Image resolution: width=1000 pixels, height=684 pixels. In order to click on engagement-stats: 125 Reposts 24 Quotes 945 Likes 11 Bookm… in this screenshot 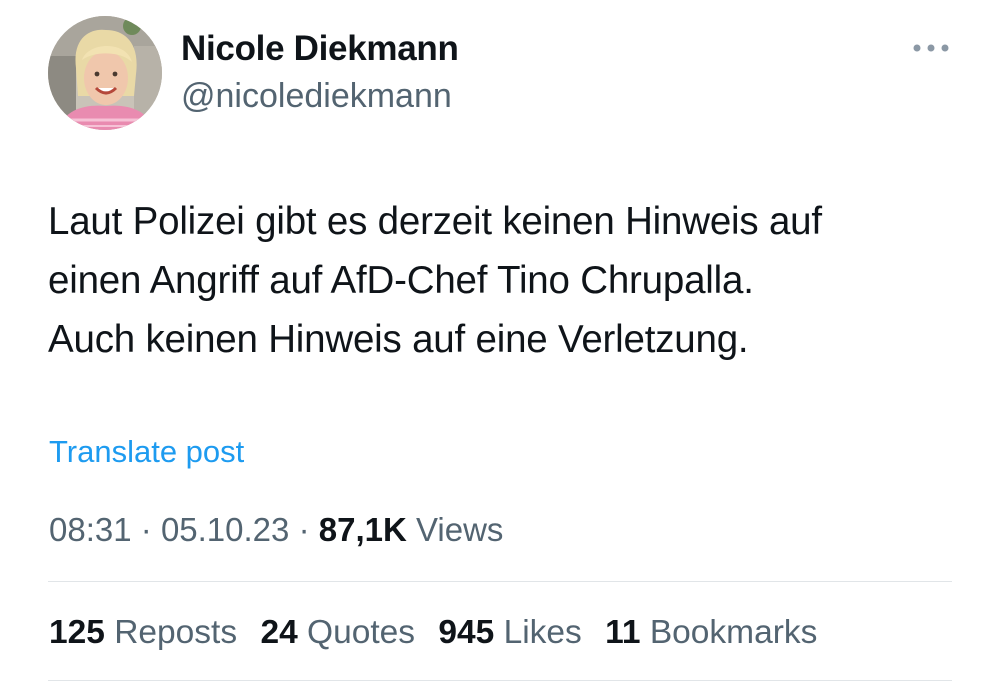, I will do `click(440, 633)`.